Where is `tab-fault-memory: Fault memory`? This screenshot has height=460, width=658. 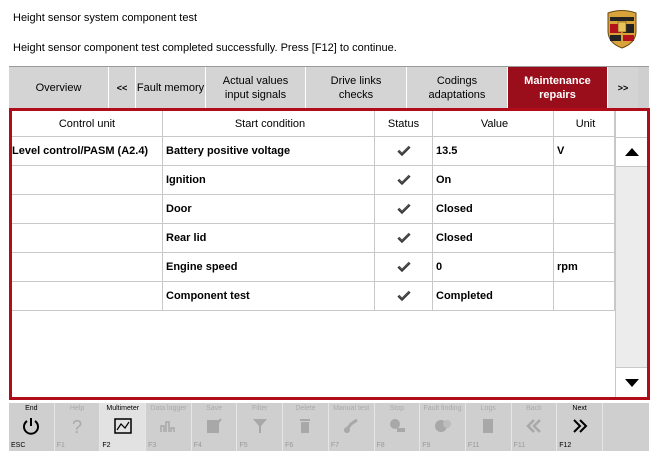 tab-fault-memory: Fault memory is located at coordinates (171, 87).